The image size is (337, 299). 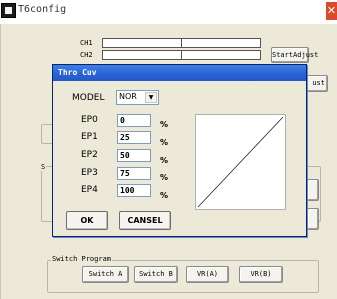 I want to click on throttle-curve-chart, so click(x=240, y=162).